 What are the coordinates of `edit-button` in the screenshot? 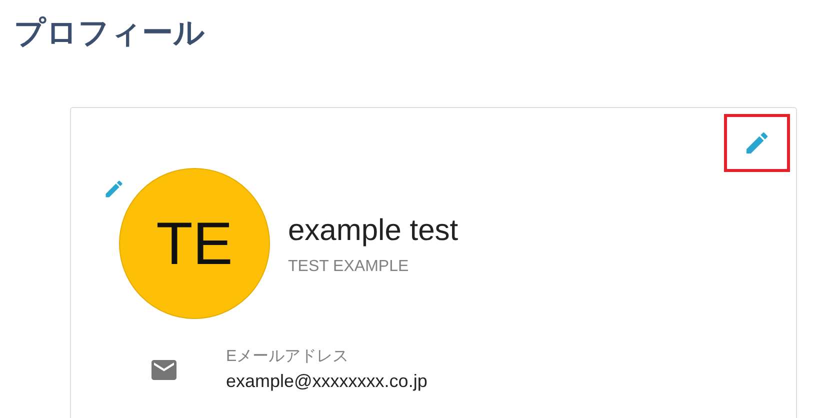 It's located at (757, 143).